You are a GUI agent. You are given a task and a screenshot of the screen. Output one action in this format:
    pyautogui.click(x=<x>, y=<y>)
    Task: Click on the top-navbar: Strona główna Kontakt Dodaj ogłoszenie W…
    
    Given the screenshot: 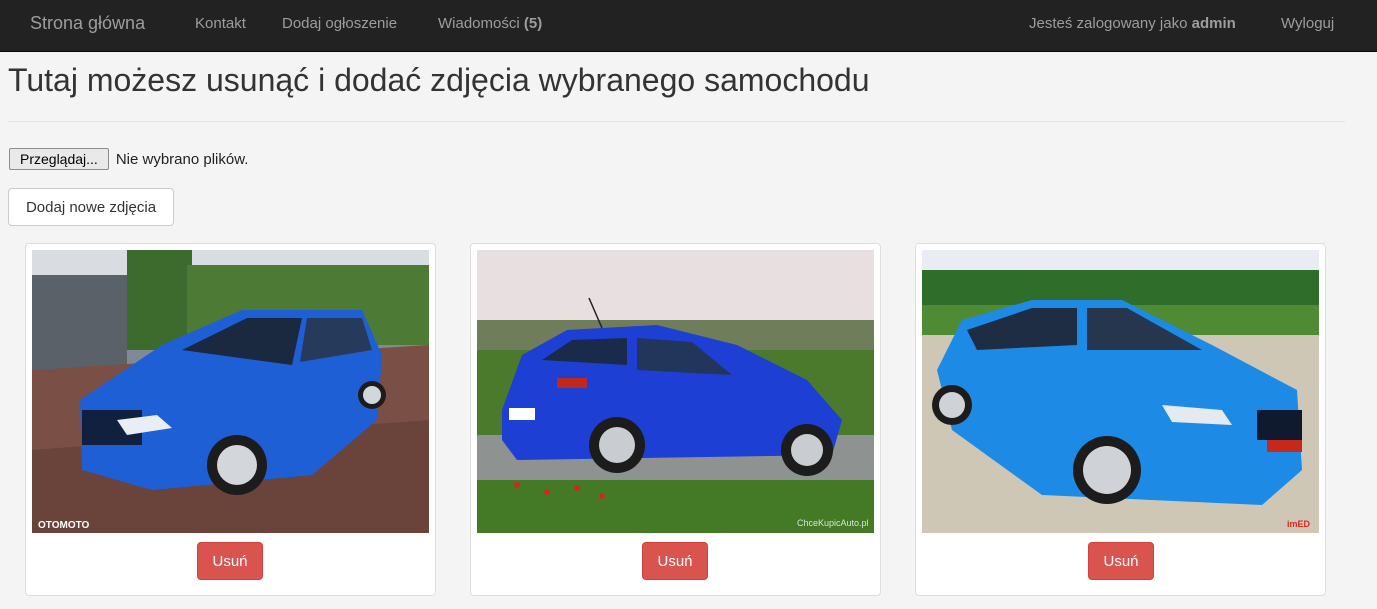 What is the action you would take?
    pyautogui.click(x=688, y=26)
    